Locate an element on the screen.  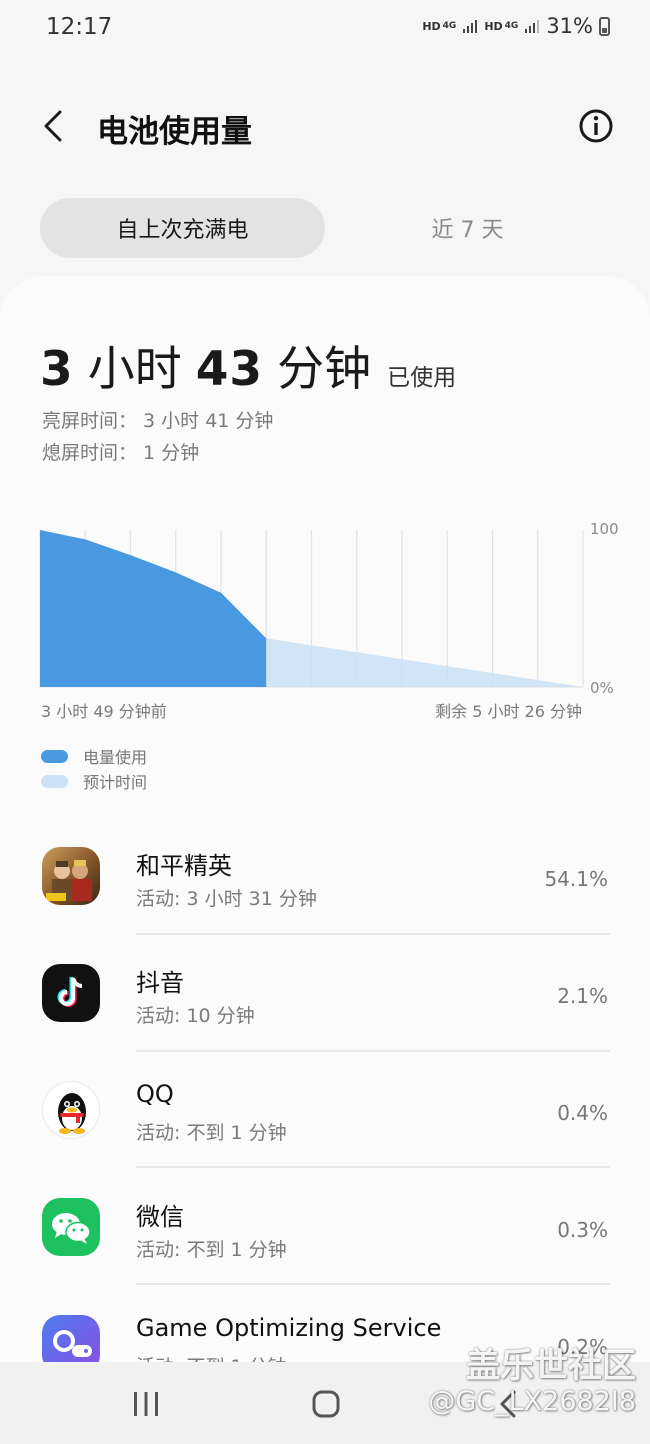
legend-estimate: 预计时间 is located at coordinates (94, 781).